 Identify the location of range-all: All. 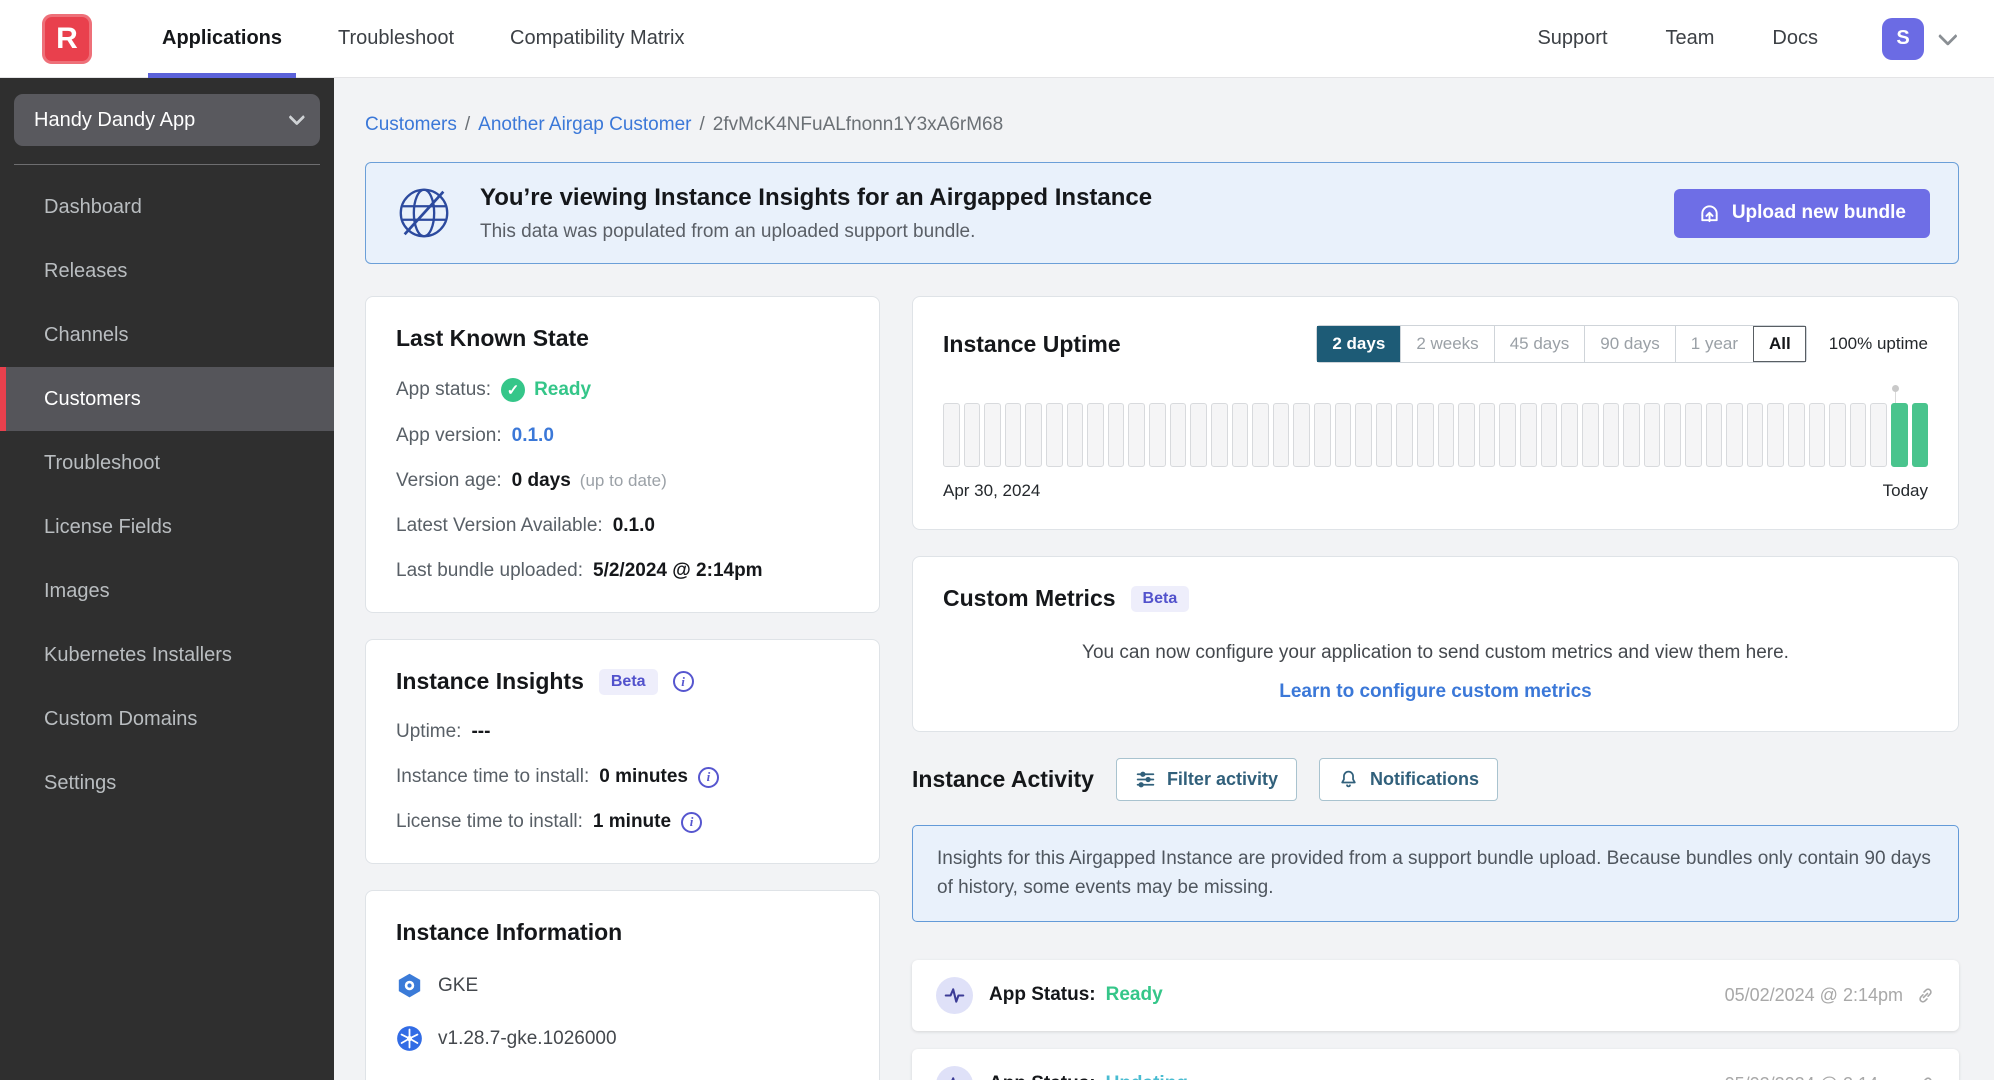
(1779, 344).